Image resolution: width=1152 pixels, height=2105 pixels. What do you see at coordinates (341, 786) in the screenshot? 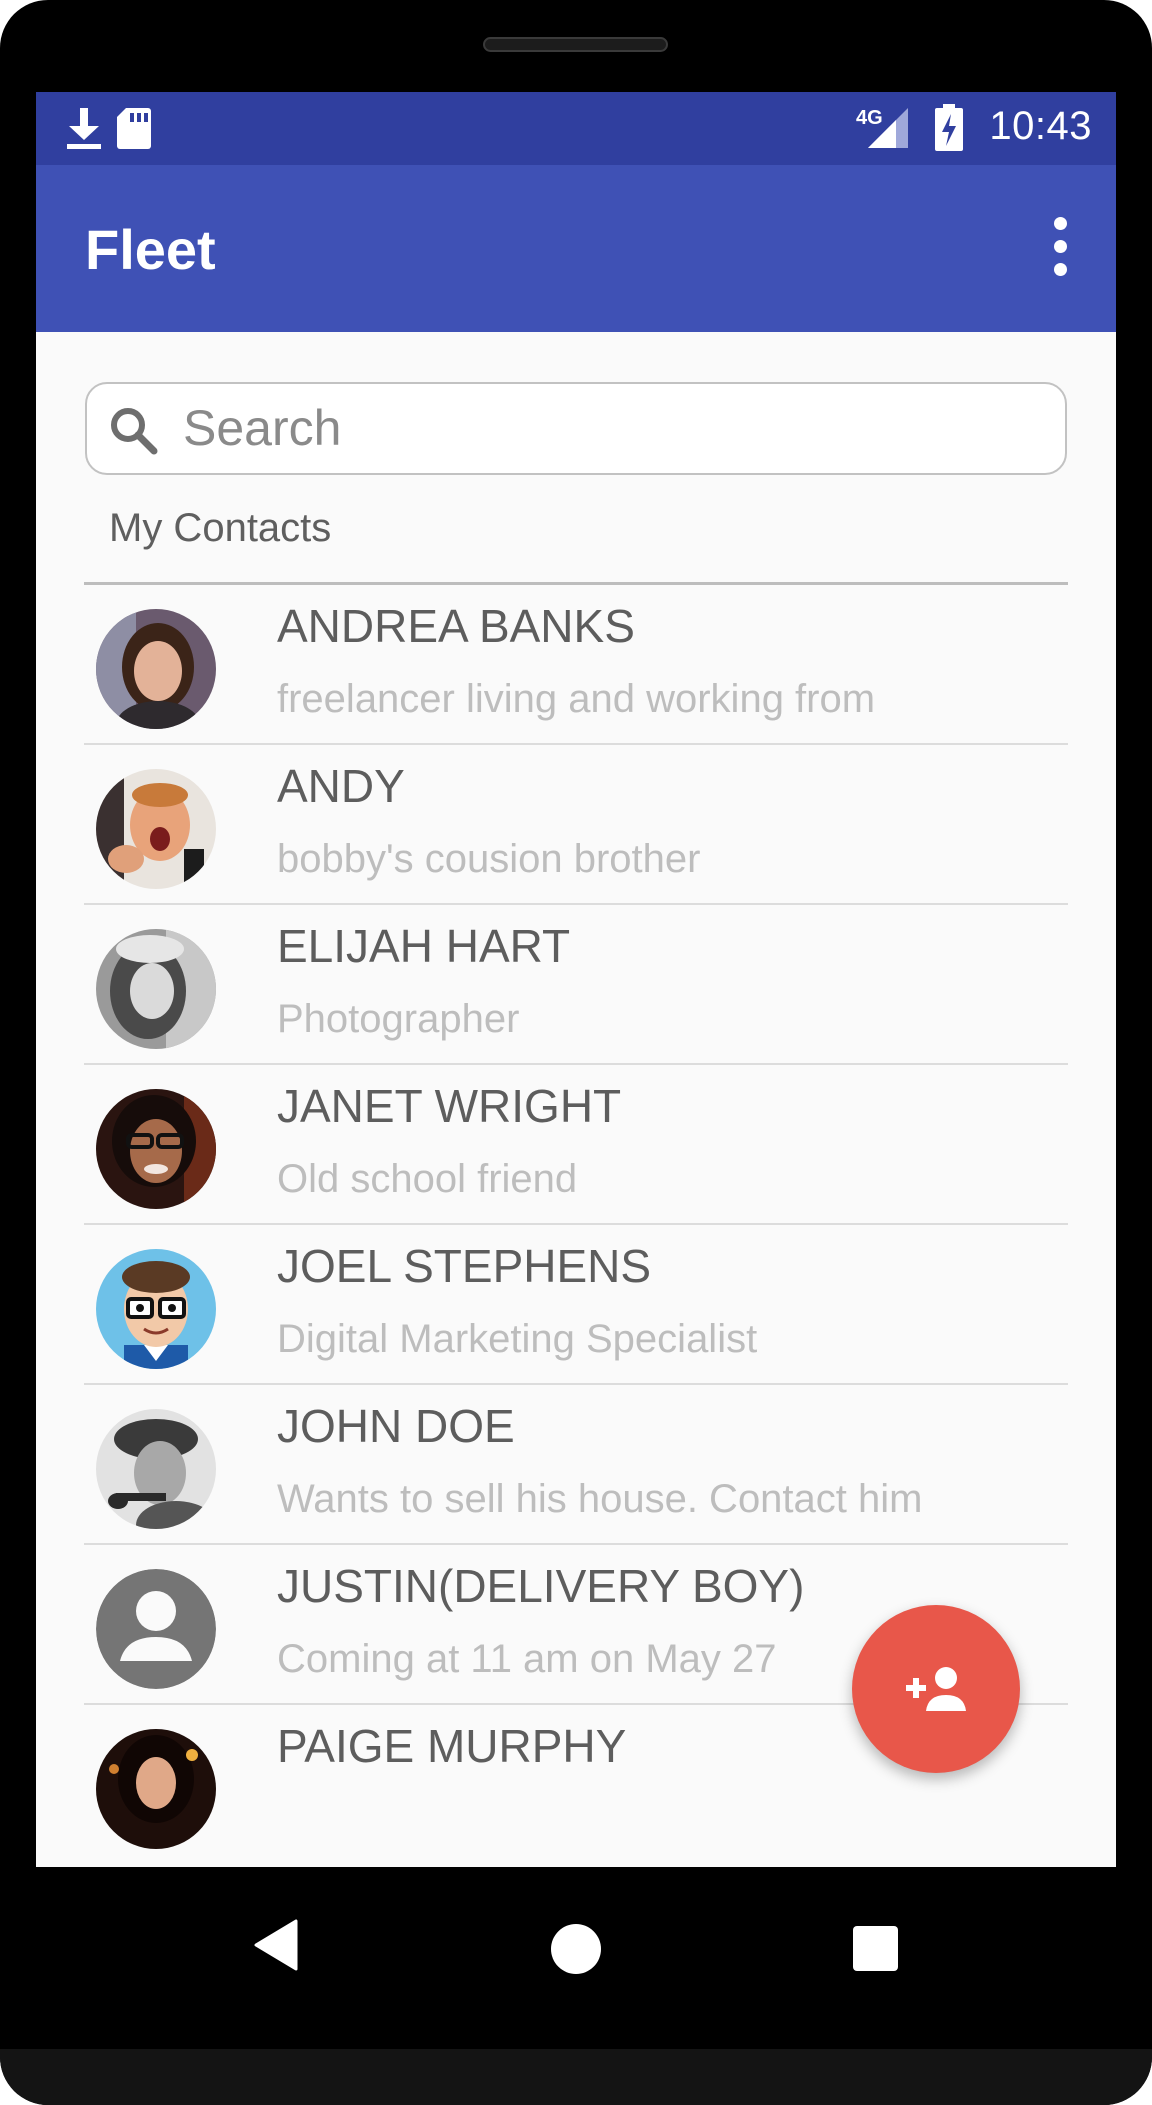
I see `contact-name: ANDY` at bounding box center [341, 786].